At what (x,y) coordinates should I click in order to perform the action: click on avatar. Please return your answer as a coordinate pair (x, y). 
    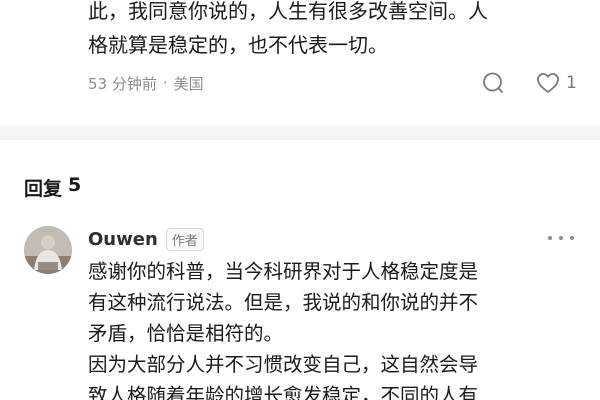
    Looking at the image, I should click on (48, 250).